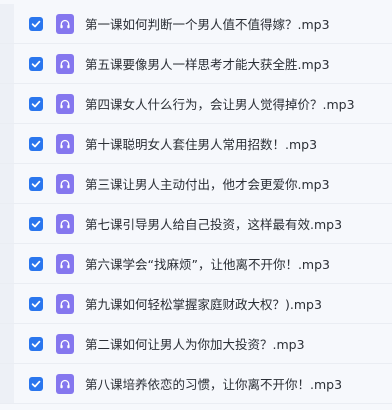  I want to click on file-row: 第五课要像男人一样思考才能大获全胜.mp3, so click(196, 64).